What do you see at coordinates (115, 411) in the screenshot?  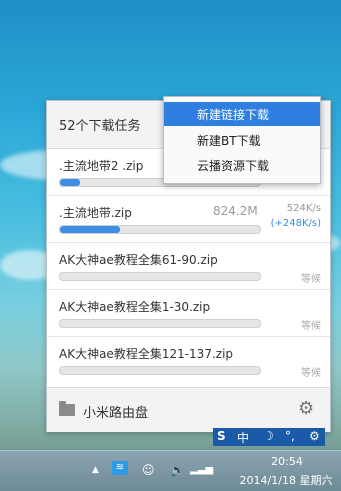 I see `router-disk-label: 小米路由盘` at bounding box center [115, 411].